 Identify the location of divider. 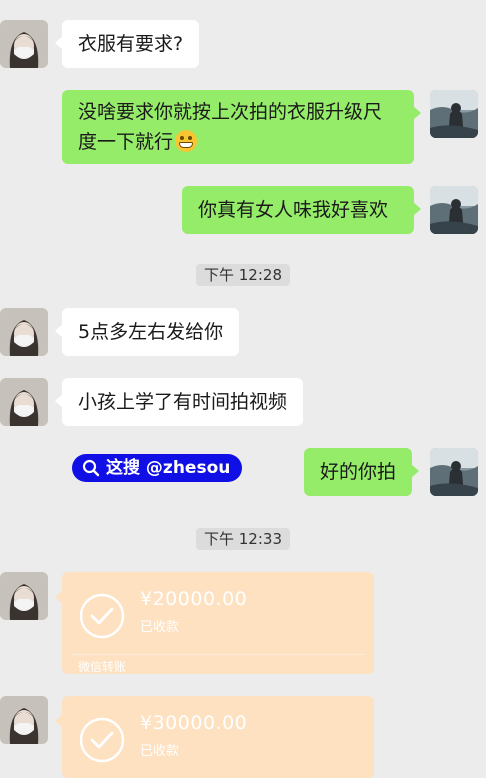
(218, 654).